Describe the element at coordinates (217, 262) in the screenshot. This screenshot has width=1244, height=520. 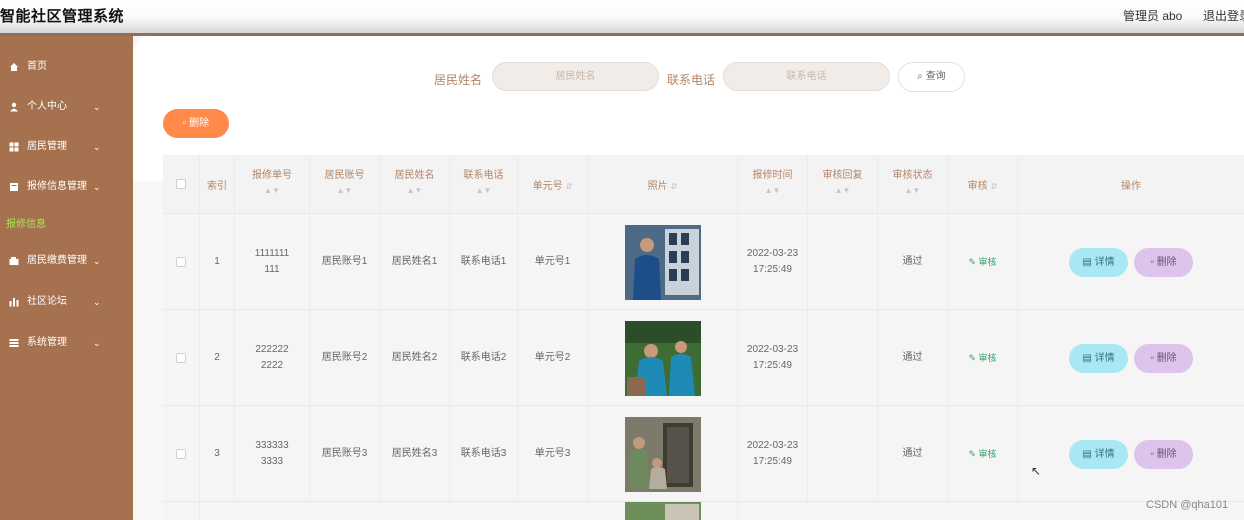
I see `index-cell: 1` at that location.